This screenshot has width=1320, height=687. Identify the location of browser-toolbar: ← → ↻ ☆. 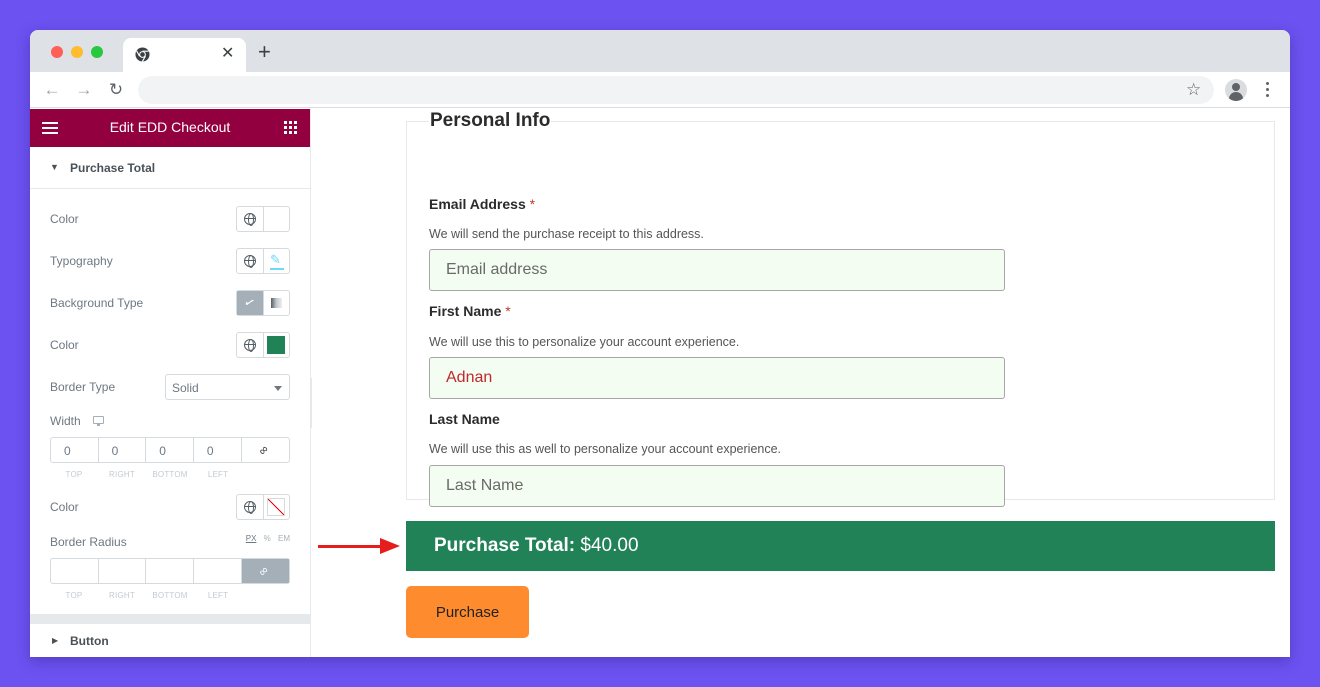
(660, 90).